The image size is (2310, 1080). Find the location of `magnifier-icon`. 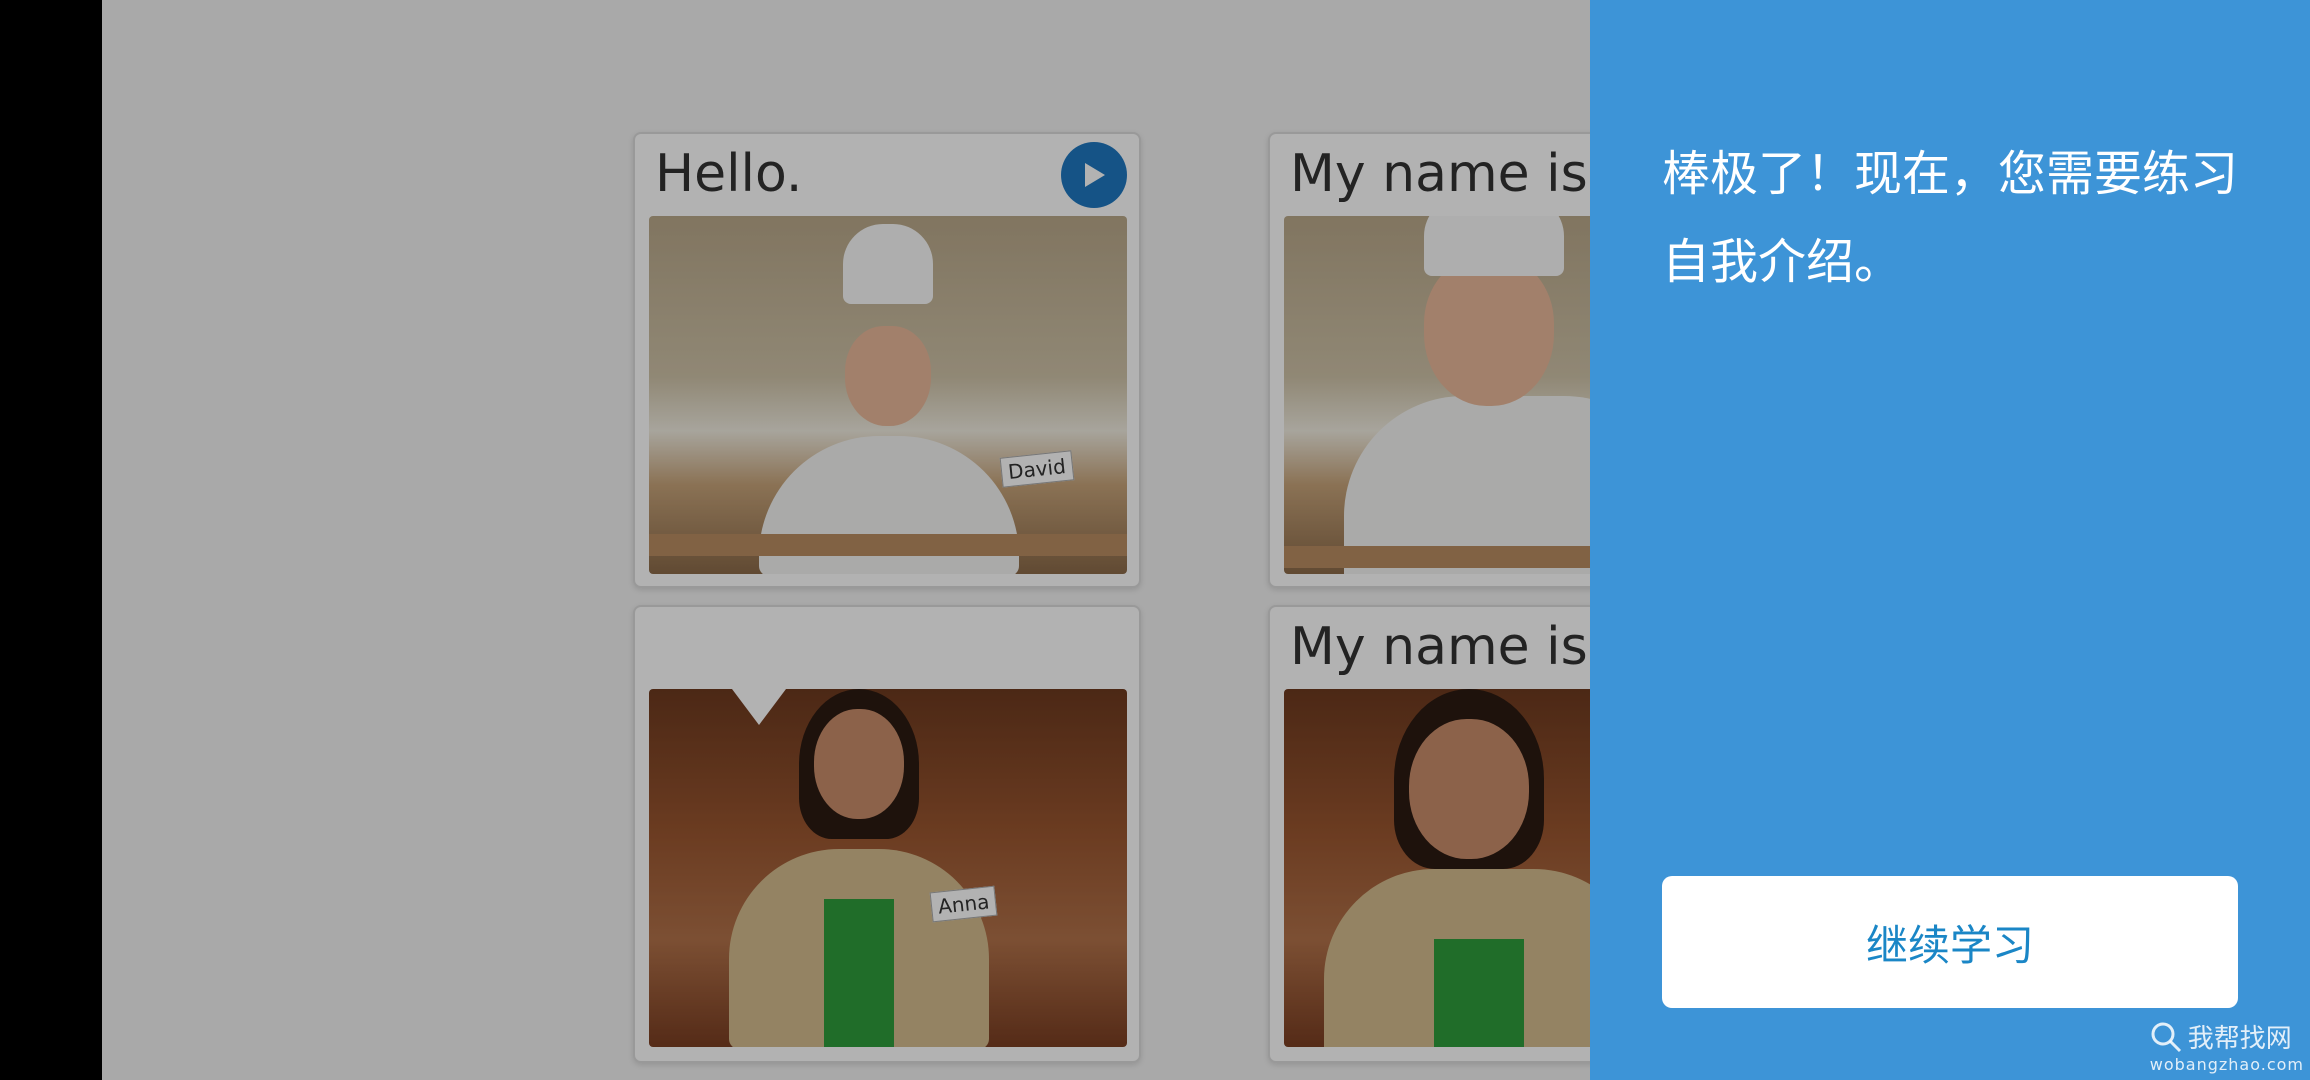

magnifier-icon is located at coordinates (2166, 1037).